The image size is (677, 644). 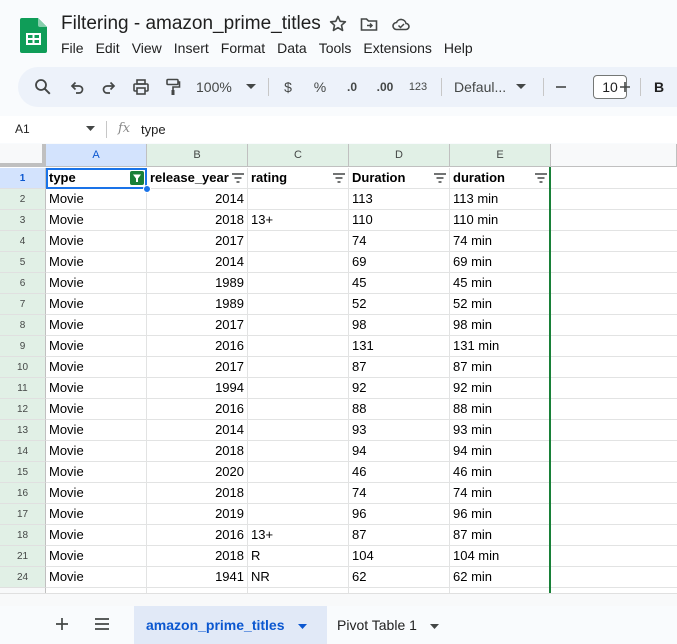 I want to click on table-cell: 131 min, so click(x=500, y=346).